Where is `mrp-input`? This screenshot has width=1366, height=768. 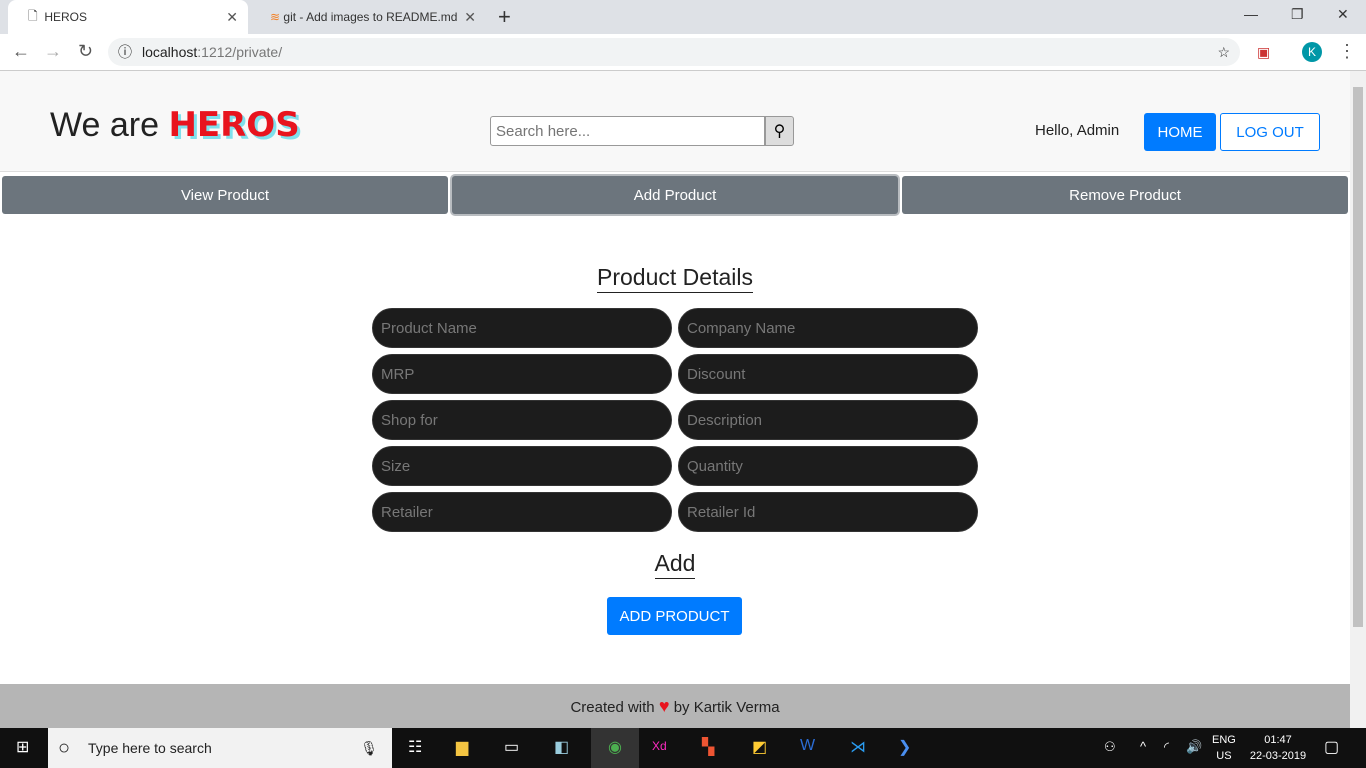 mrp-input is located at coordinates (522, 374).